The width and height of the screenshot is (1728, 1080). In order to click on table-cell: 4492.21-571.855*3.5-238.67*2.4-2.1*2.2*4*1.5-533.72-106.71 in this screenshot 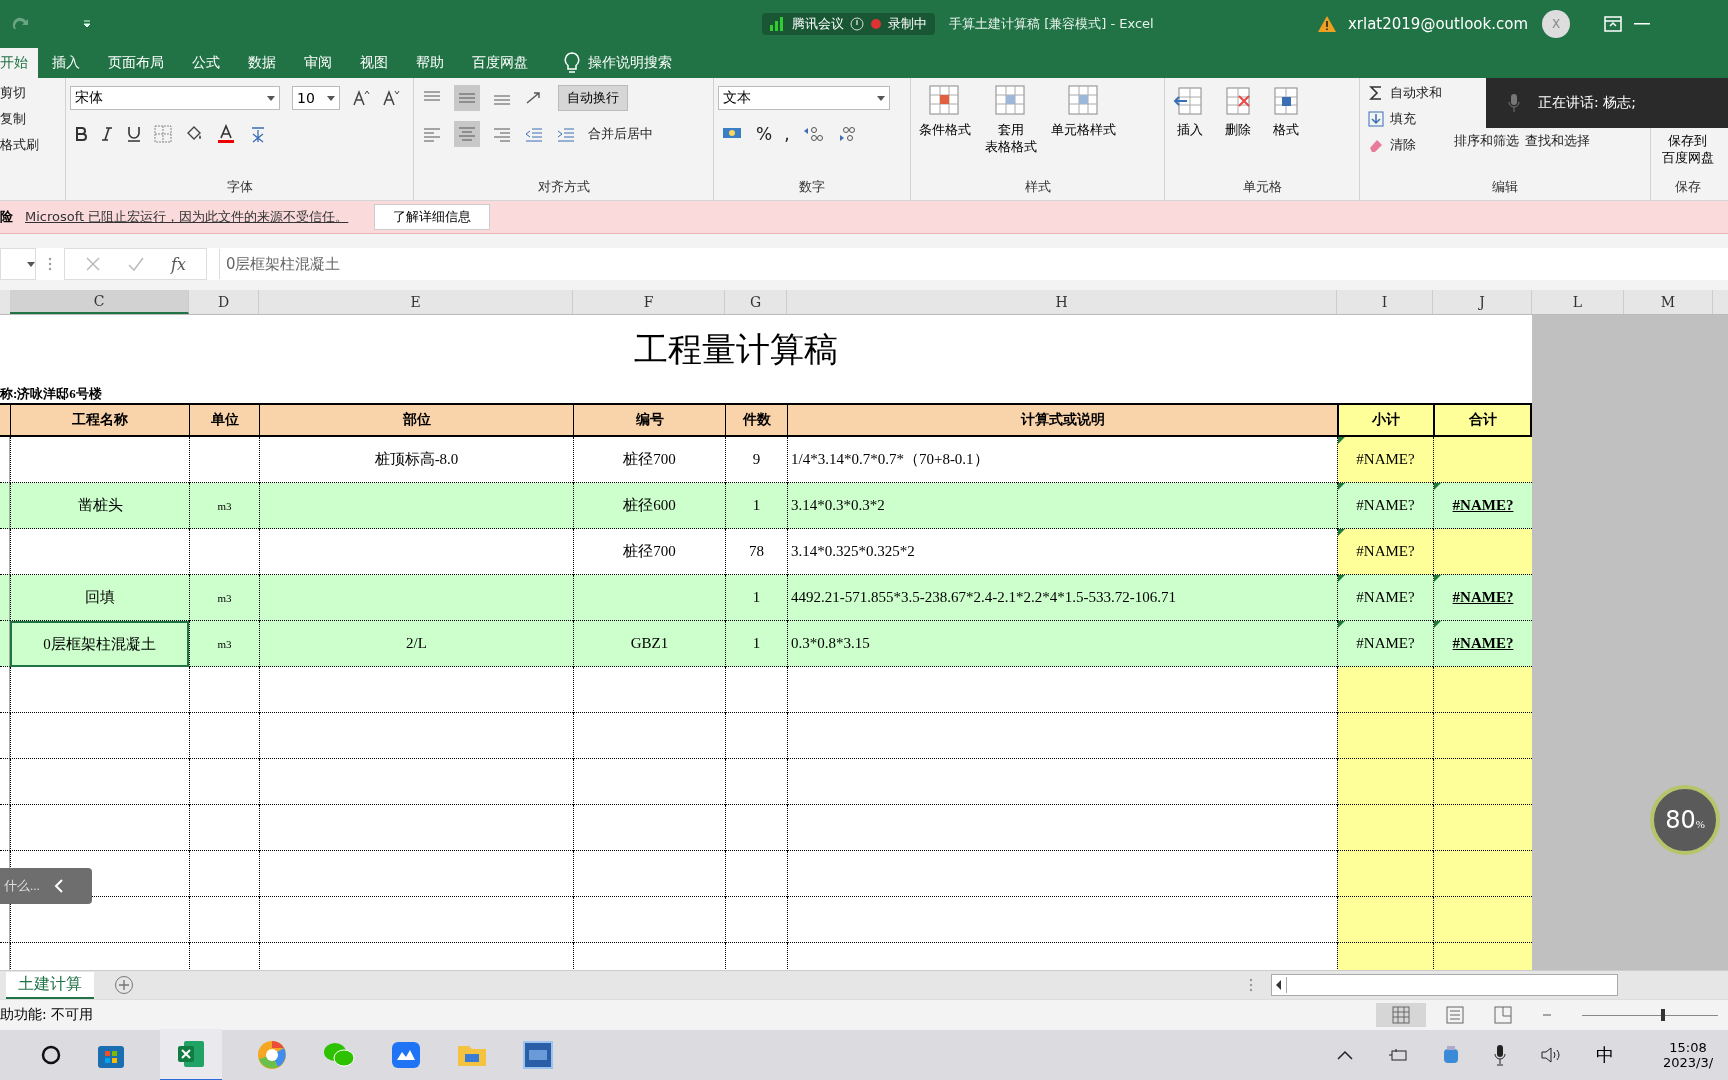, I will do `click(1062, 598)`.